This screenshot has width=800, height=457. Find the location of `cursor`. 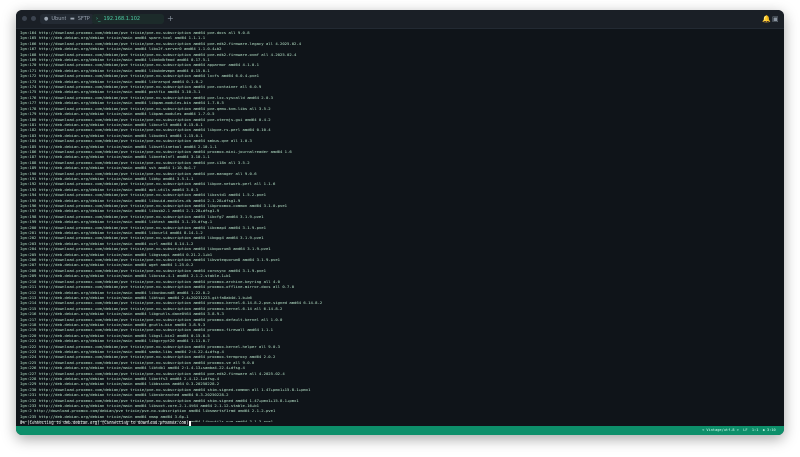

cursor is located at coordinates (189, 423).